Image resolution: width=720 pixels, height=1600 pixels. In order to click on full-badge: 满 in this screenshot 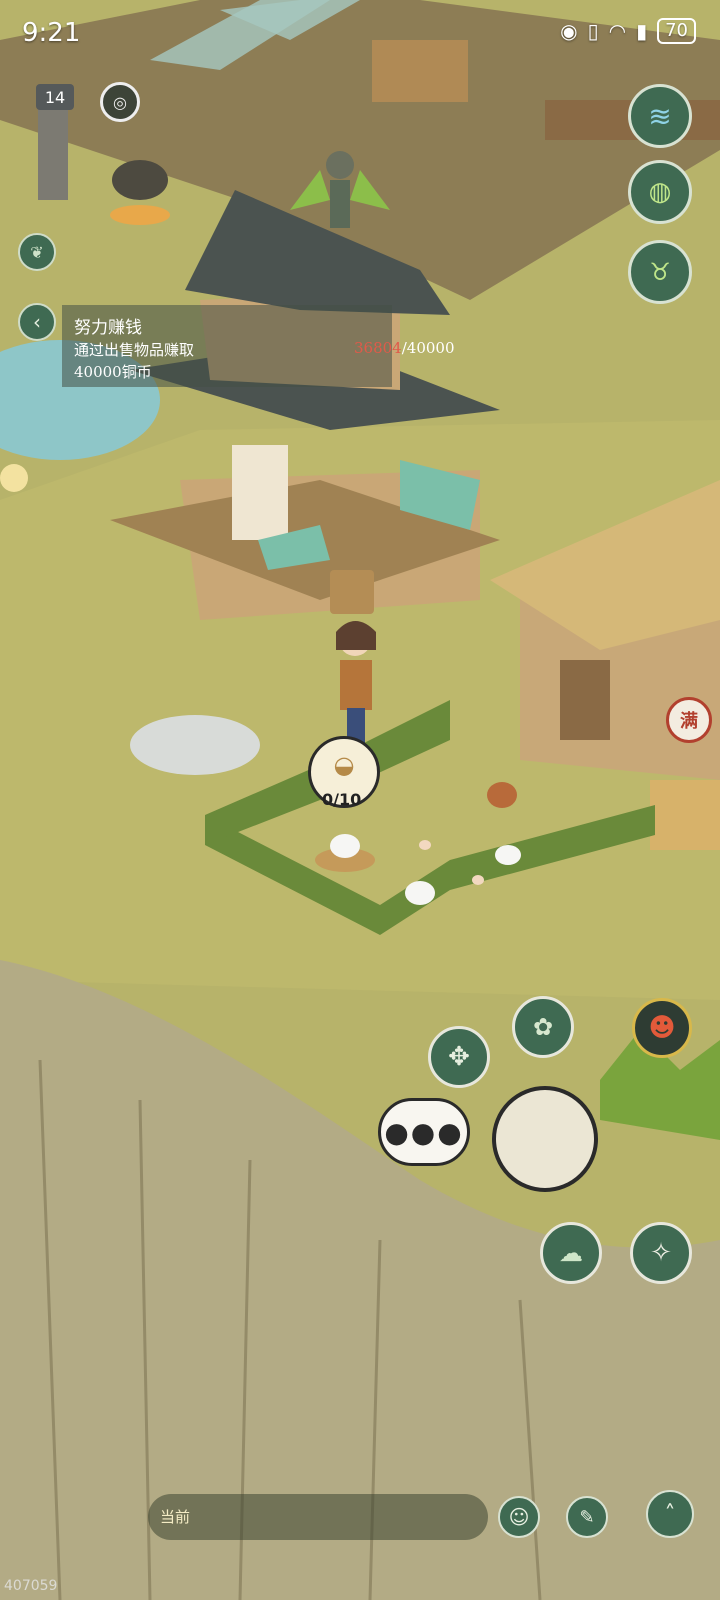, I will do `click(689, 720)`.